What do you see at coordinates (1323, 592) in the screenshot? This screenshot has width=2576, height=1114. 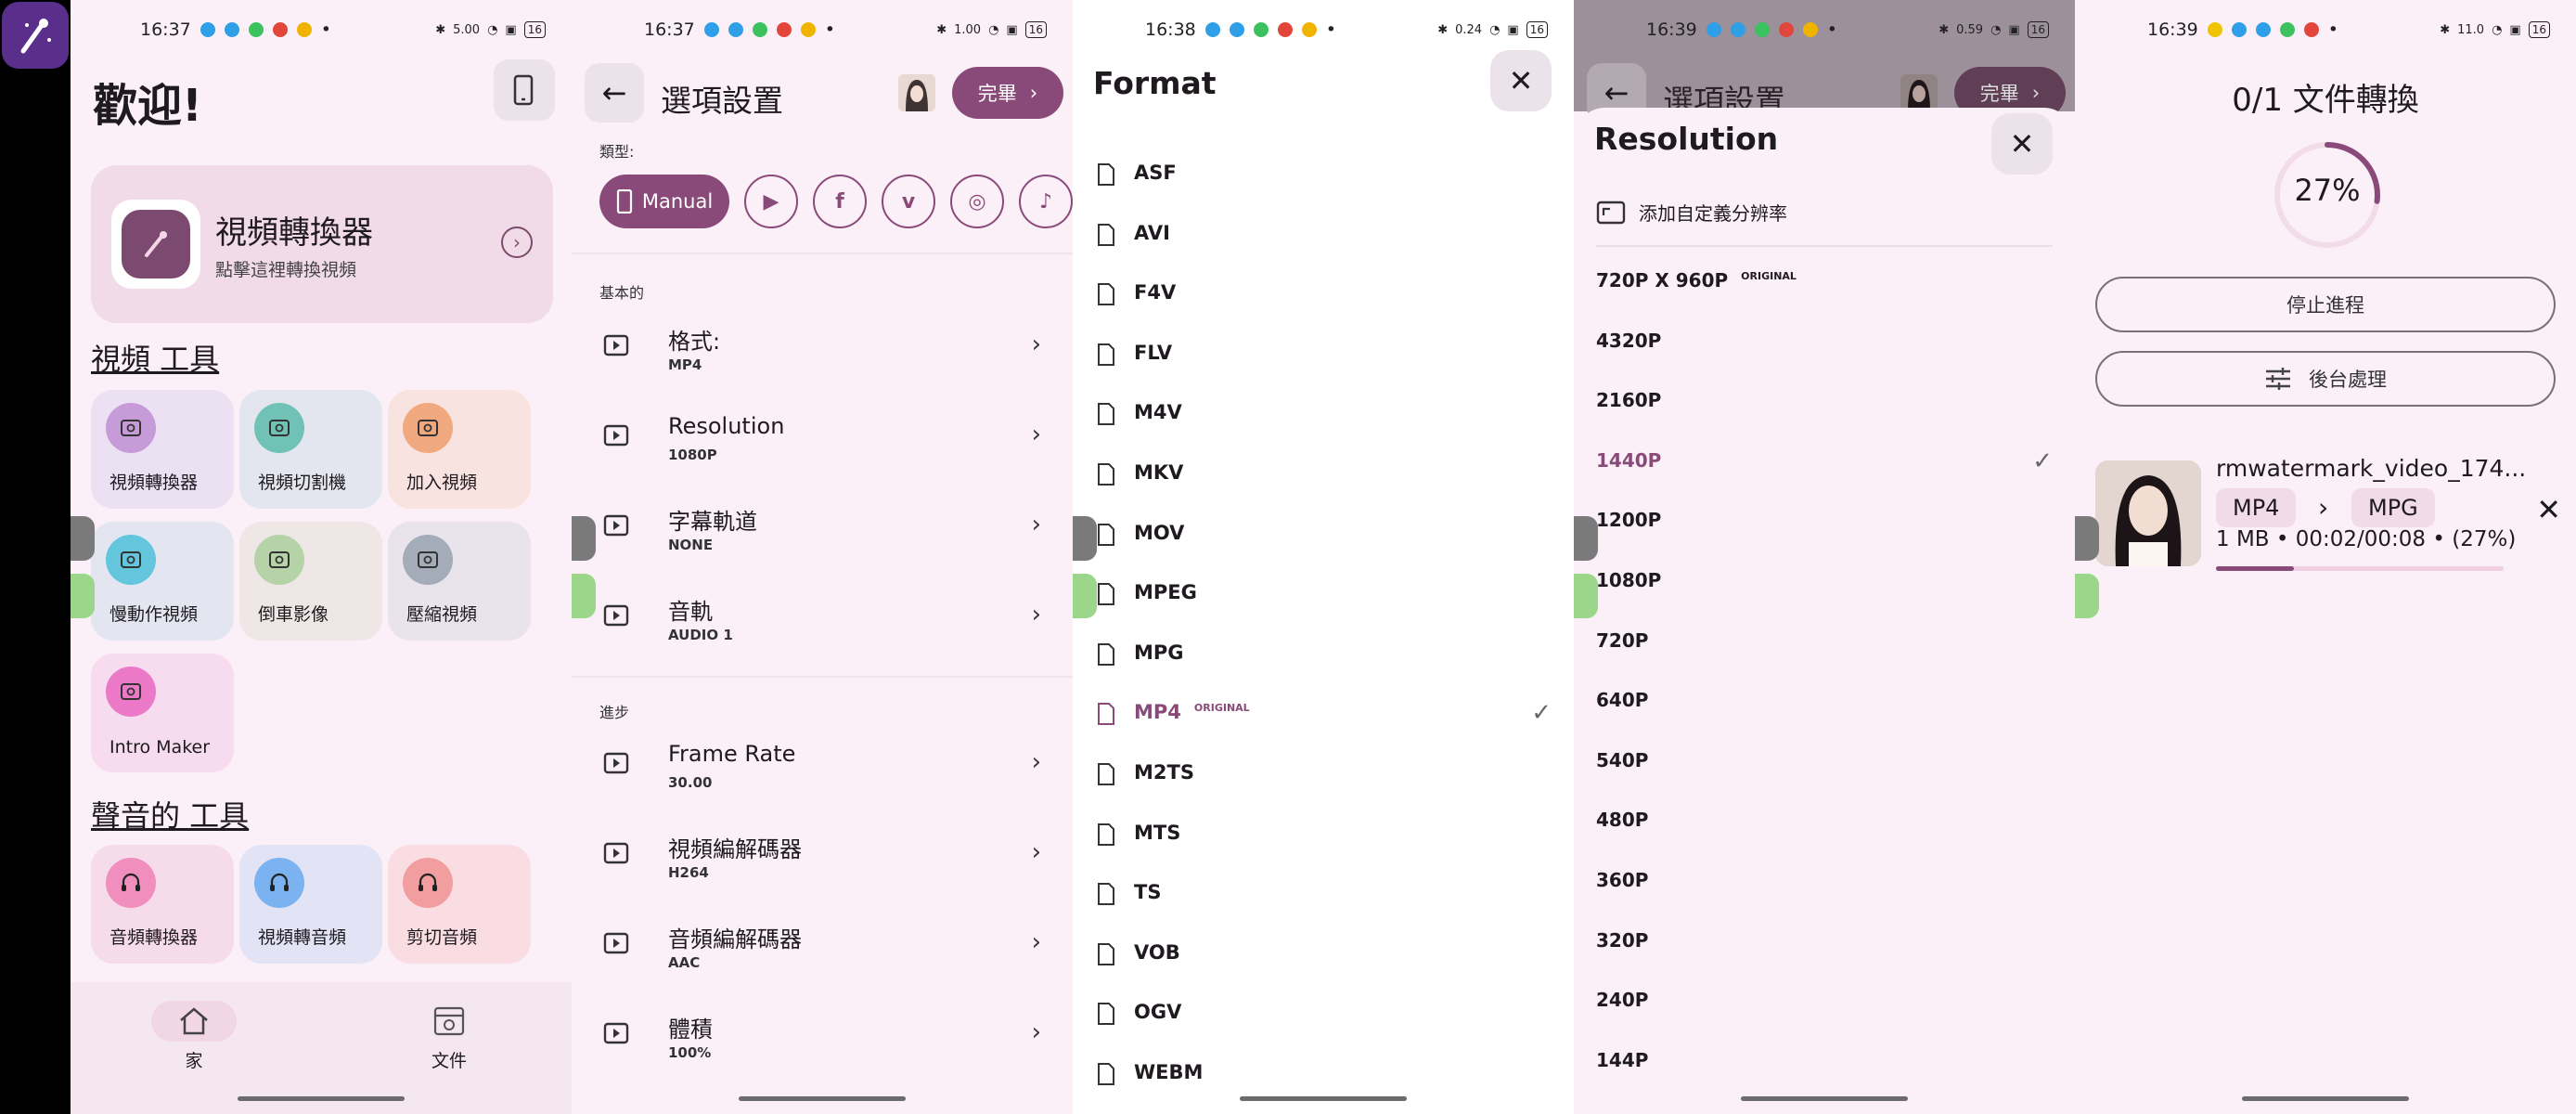 I see `format-option: MPEG` at bounding box center [1323, 592].